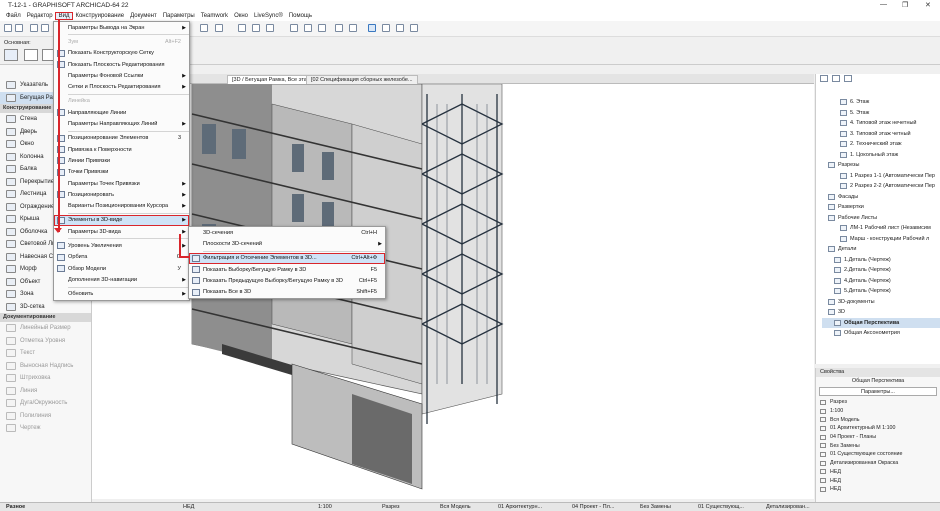  I want to click on view-menu-item: Позиционировать ▶, so click(121, 194).